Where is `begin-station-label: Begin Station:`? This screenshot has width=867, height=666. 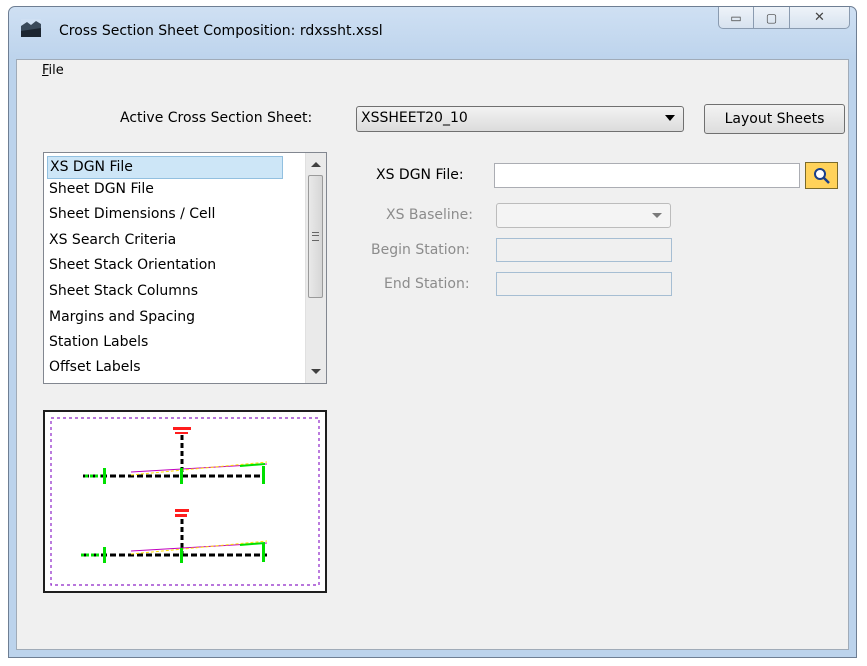 begin-station-label: Begin Station: is located at coordinates (420, 250).